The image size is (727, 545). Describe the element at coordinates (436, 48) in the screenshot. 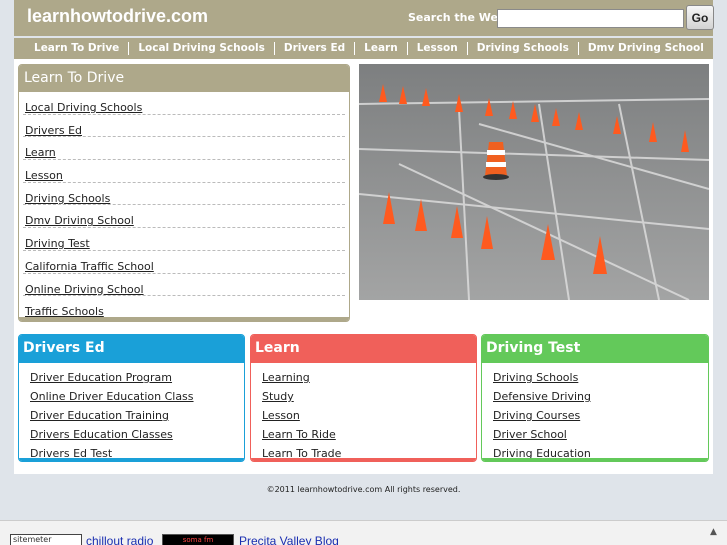

I see `nav-item-lesson: Lesson` at that location.